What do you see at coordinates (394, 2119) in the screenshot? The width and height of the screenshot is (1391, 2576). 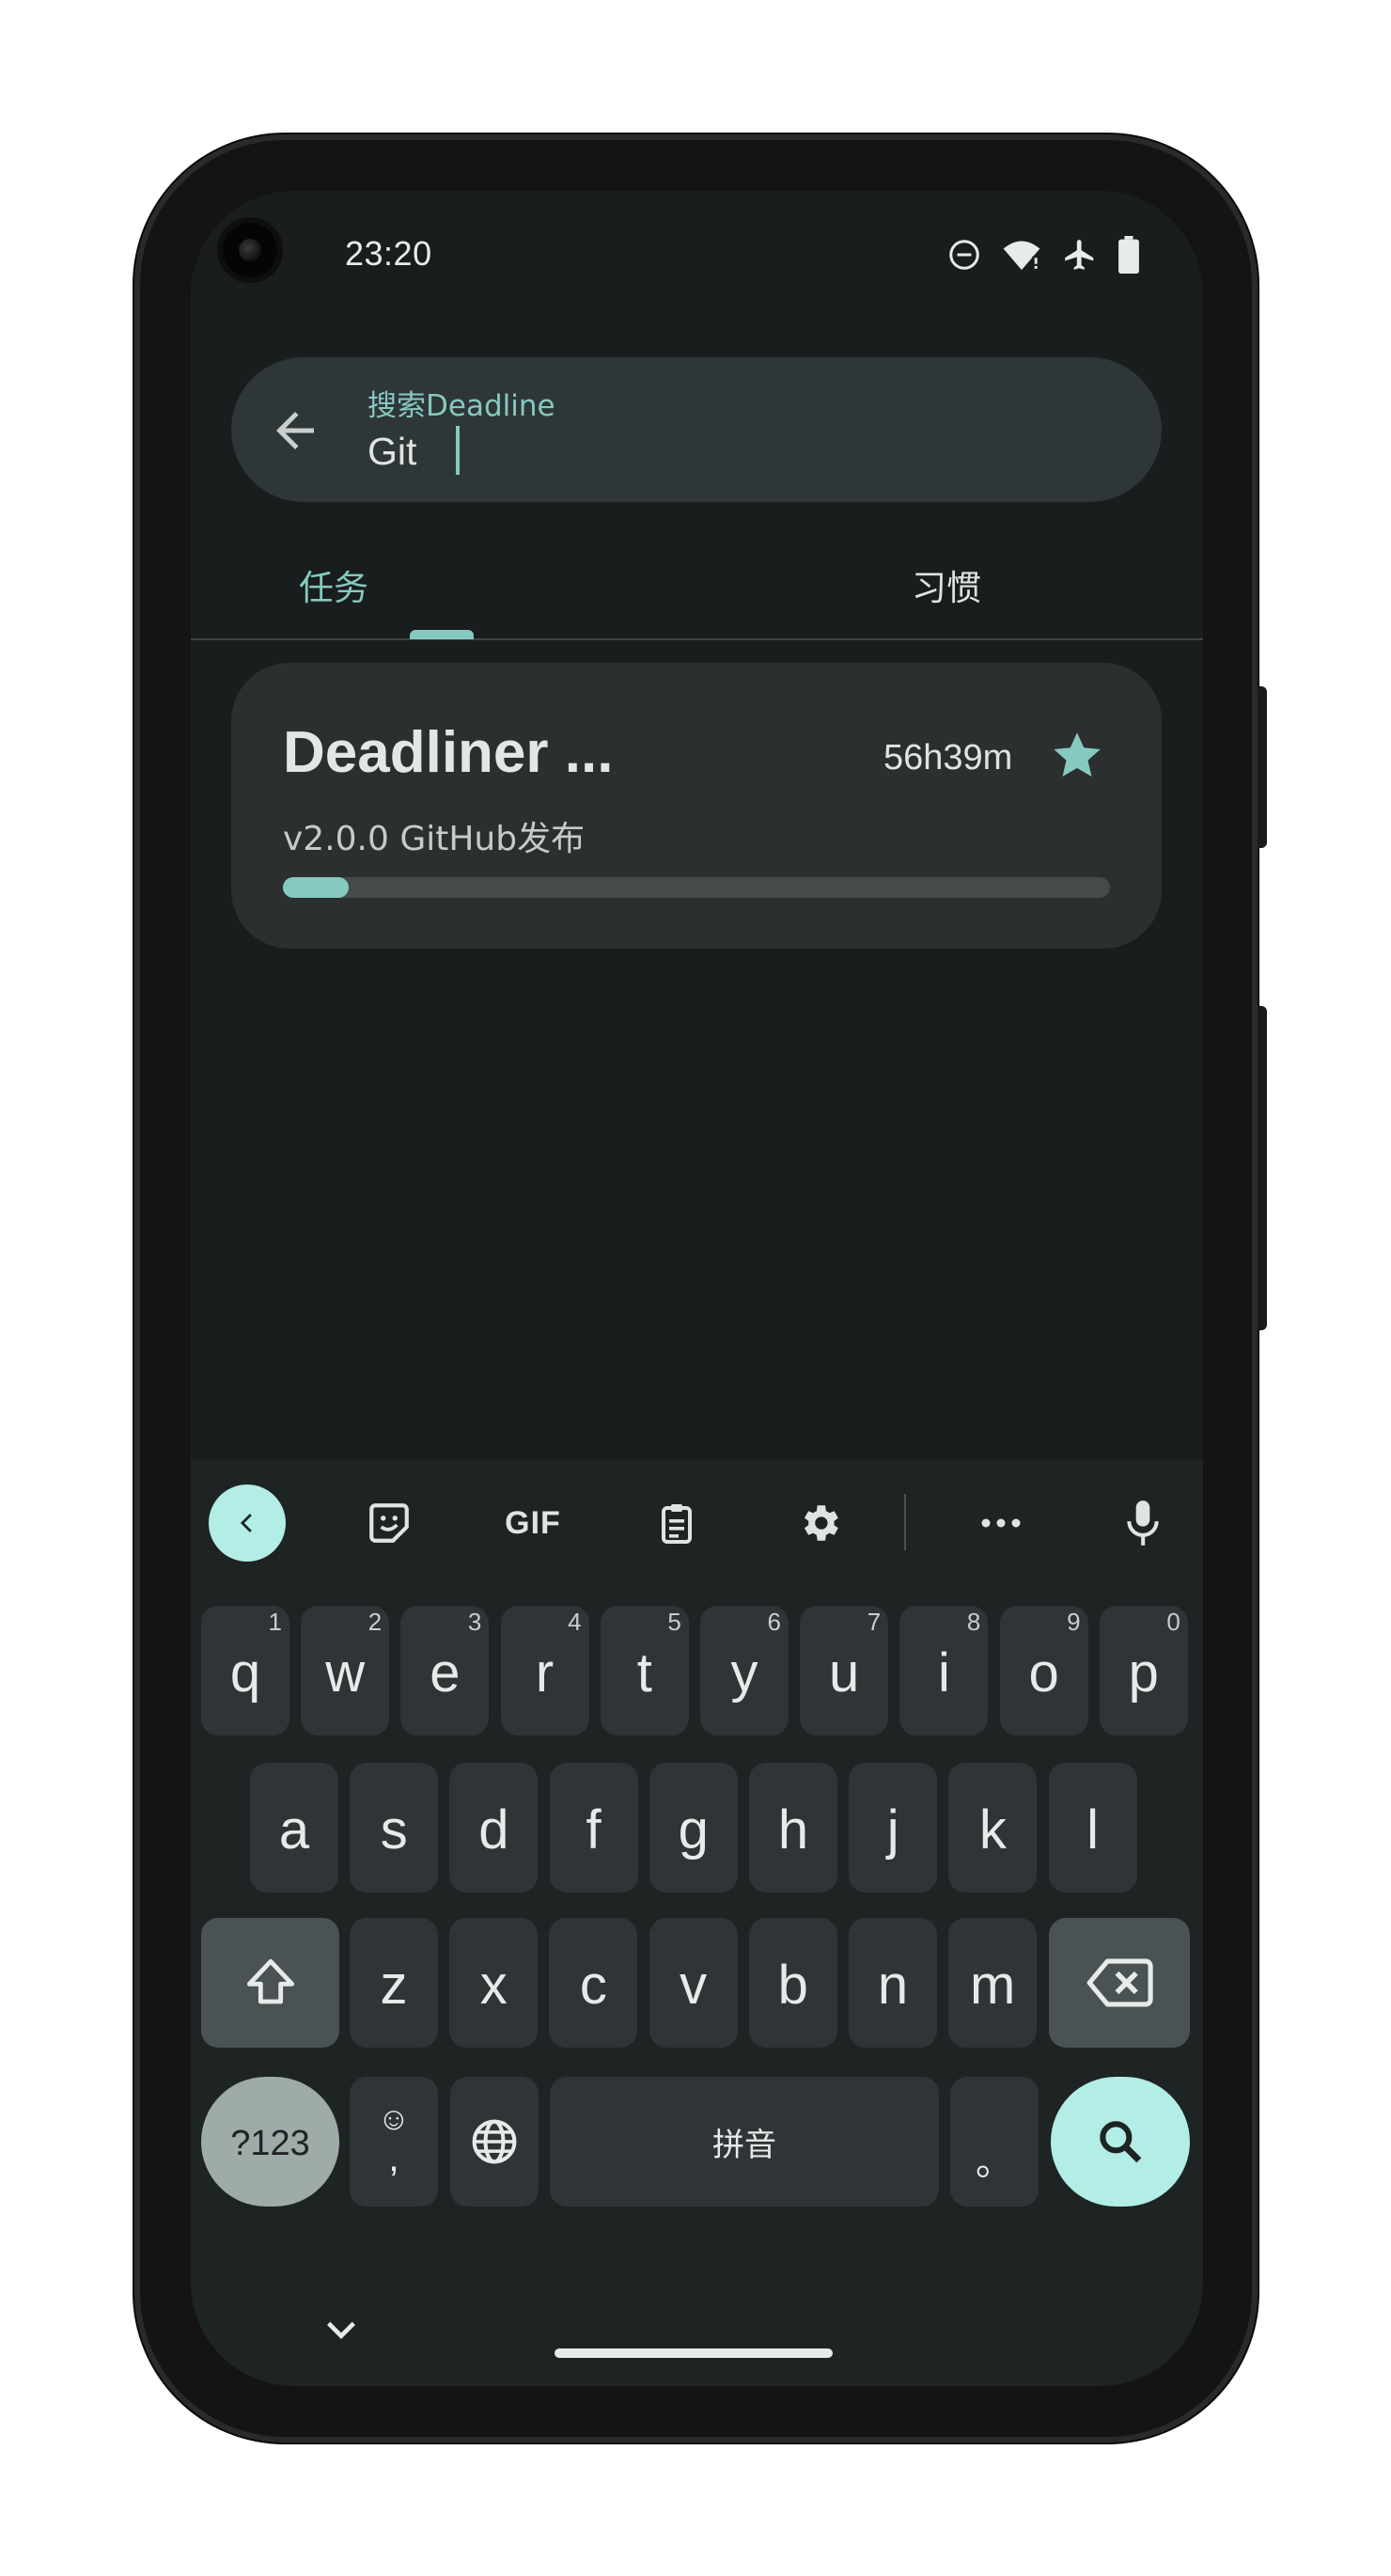 I see `emoji-face-icon: ☺` at bounding box center [394, 2119].